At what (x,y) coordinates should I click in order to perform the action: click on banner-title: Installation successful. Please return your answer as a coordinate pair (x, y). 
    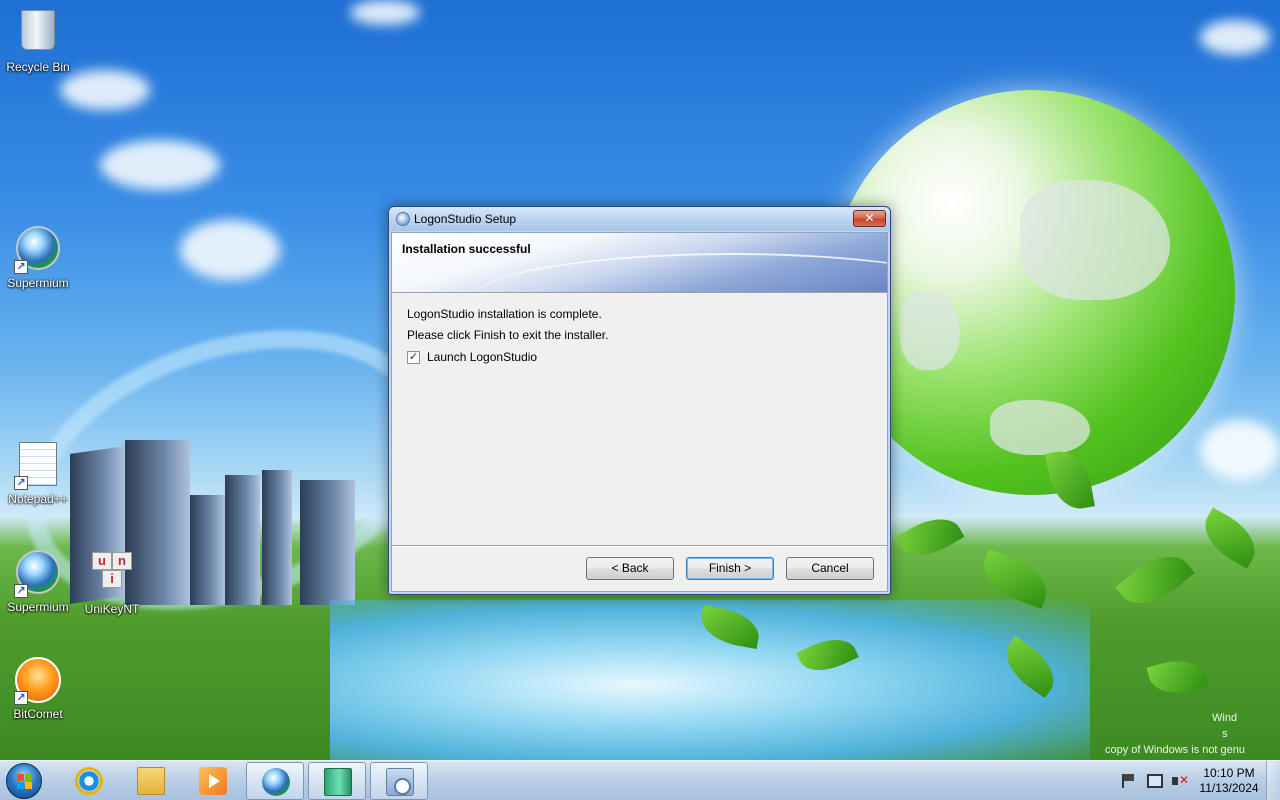
    Looking at the image, I should click on (466, 249).